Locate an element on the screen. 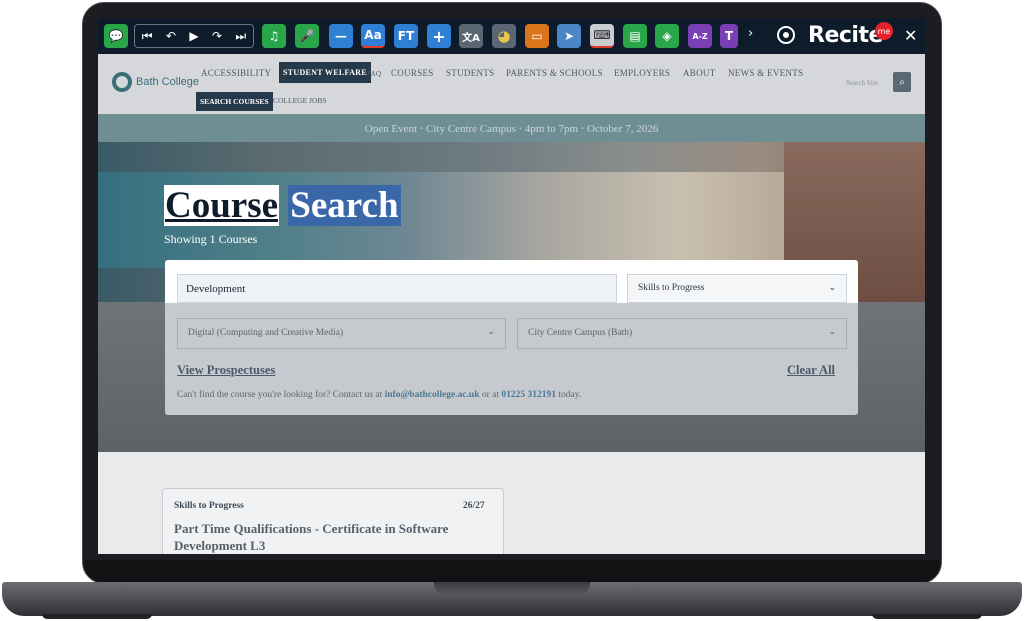 The height and width of the screenshot is (621, 1024). laptop-notch is located at coordinates (512, 588).